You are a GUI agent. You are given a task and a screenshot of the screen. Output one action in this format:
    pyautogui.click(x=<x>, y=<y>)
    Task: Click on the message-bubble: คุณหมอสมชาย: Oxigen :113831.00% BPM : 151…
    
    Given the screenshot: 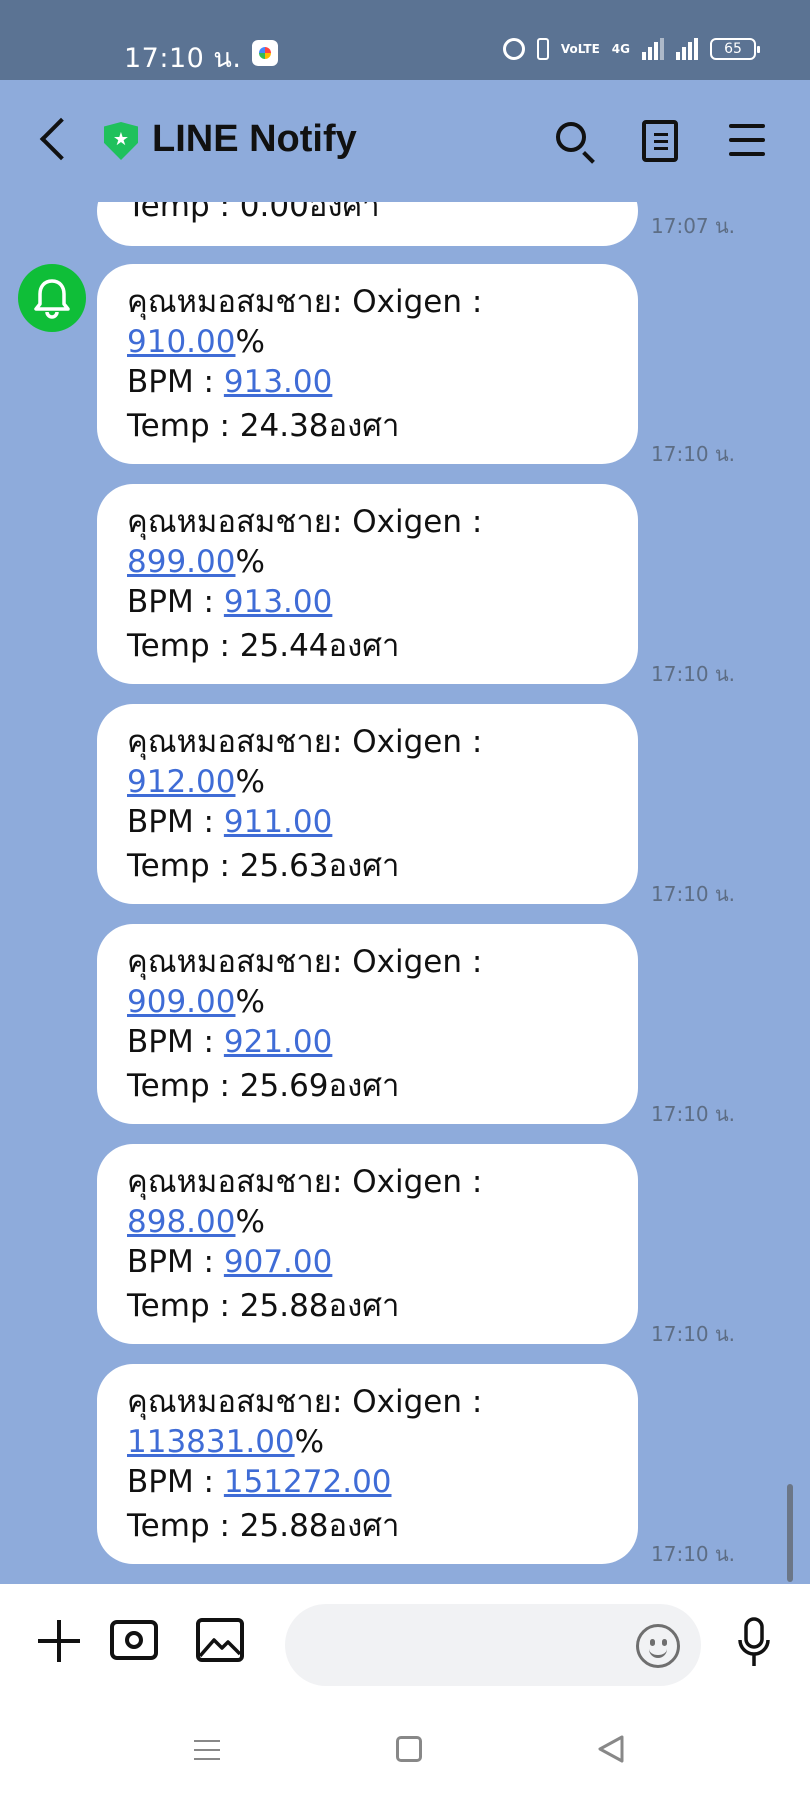 What is the action you would take?
    pyautogui.click(x=367, y=1464)
    